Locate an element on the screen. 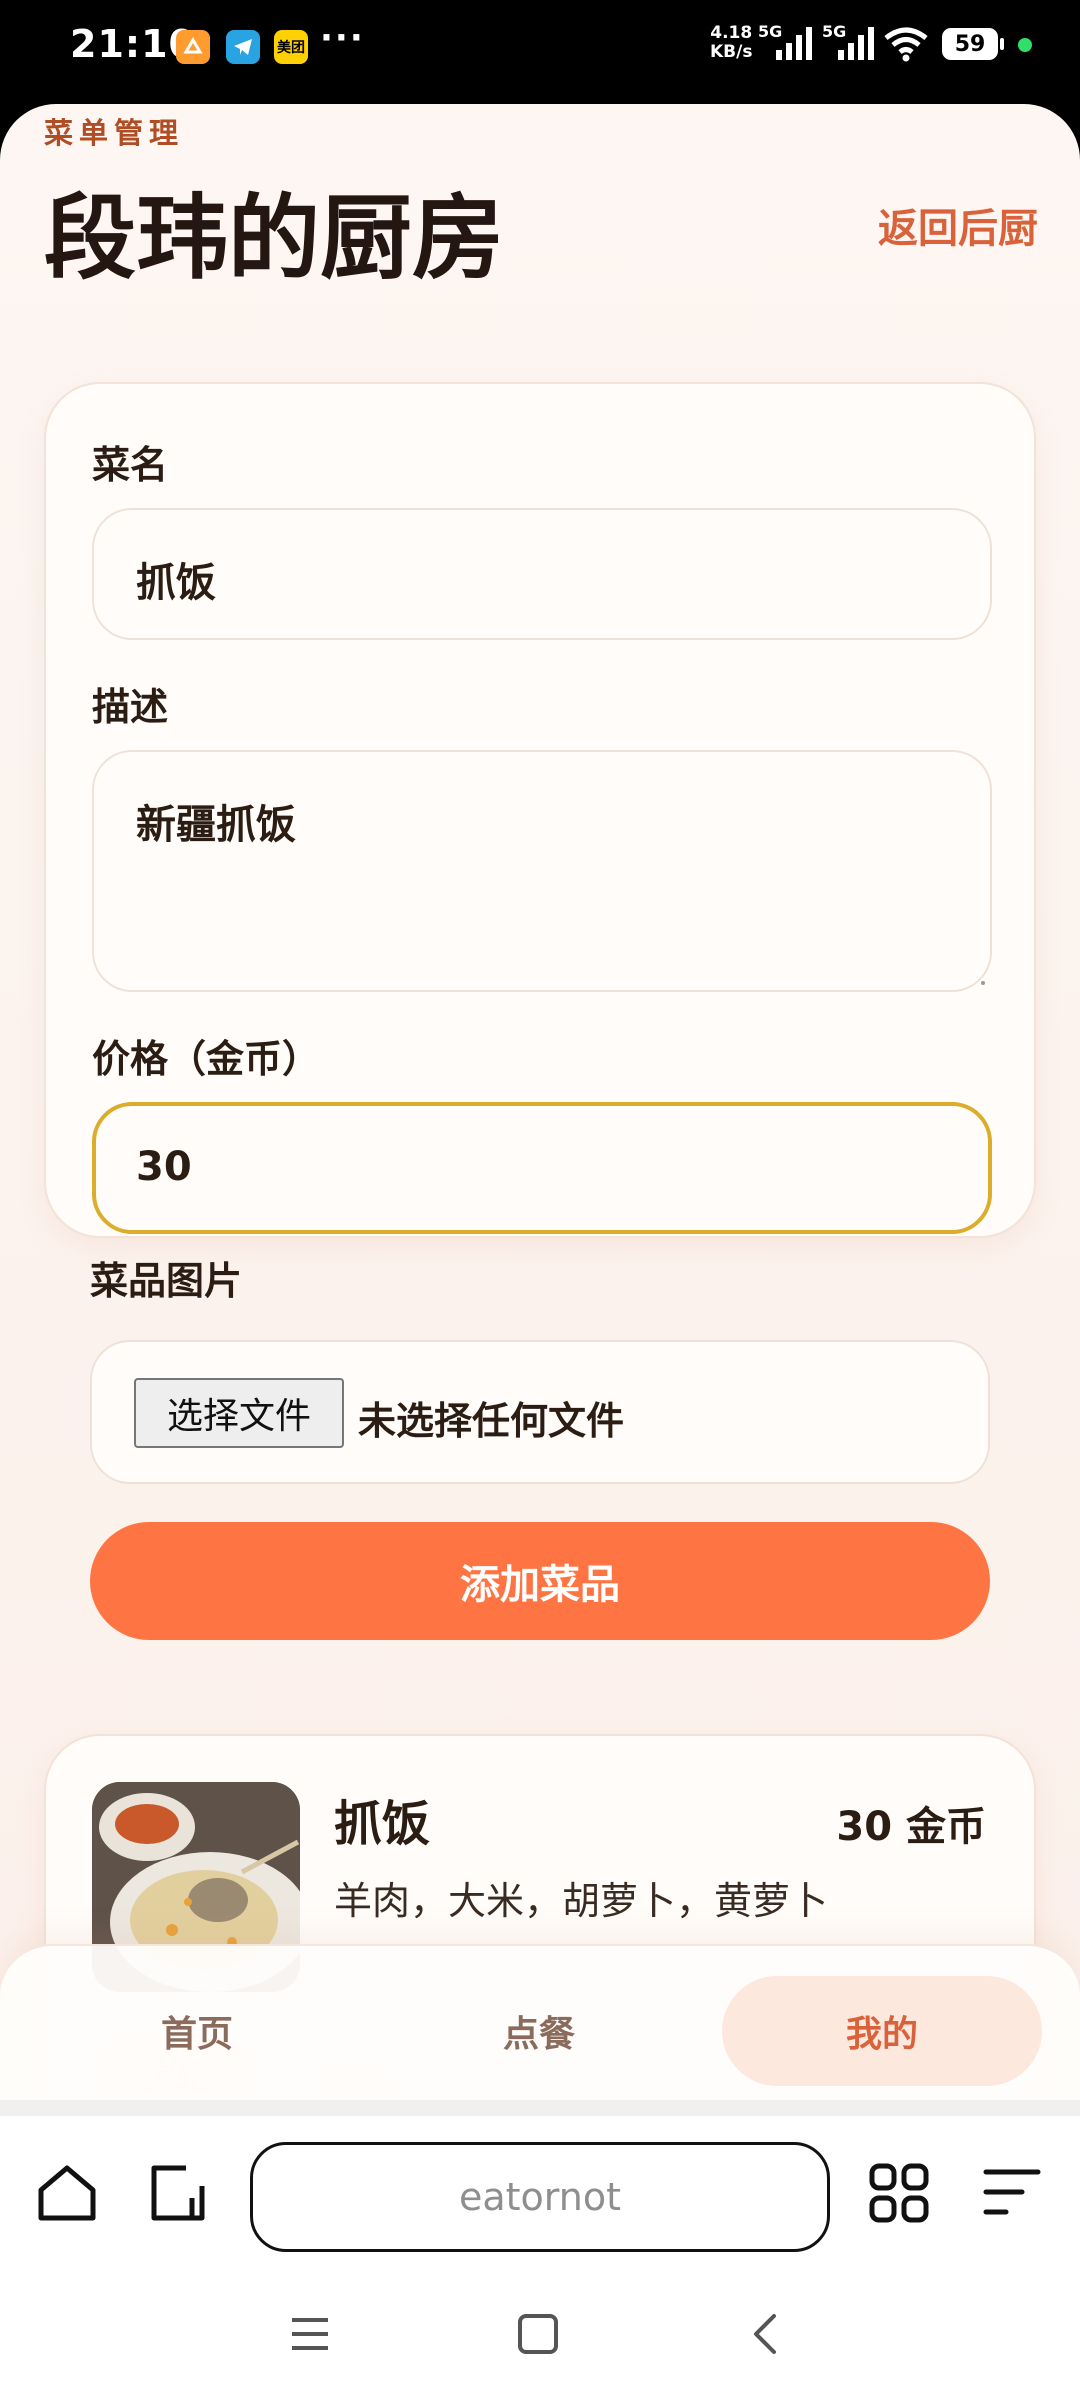 The width and height of the screenshot is (1080, 2400). telegram-icon is located at coordinates (243, 47).